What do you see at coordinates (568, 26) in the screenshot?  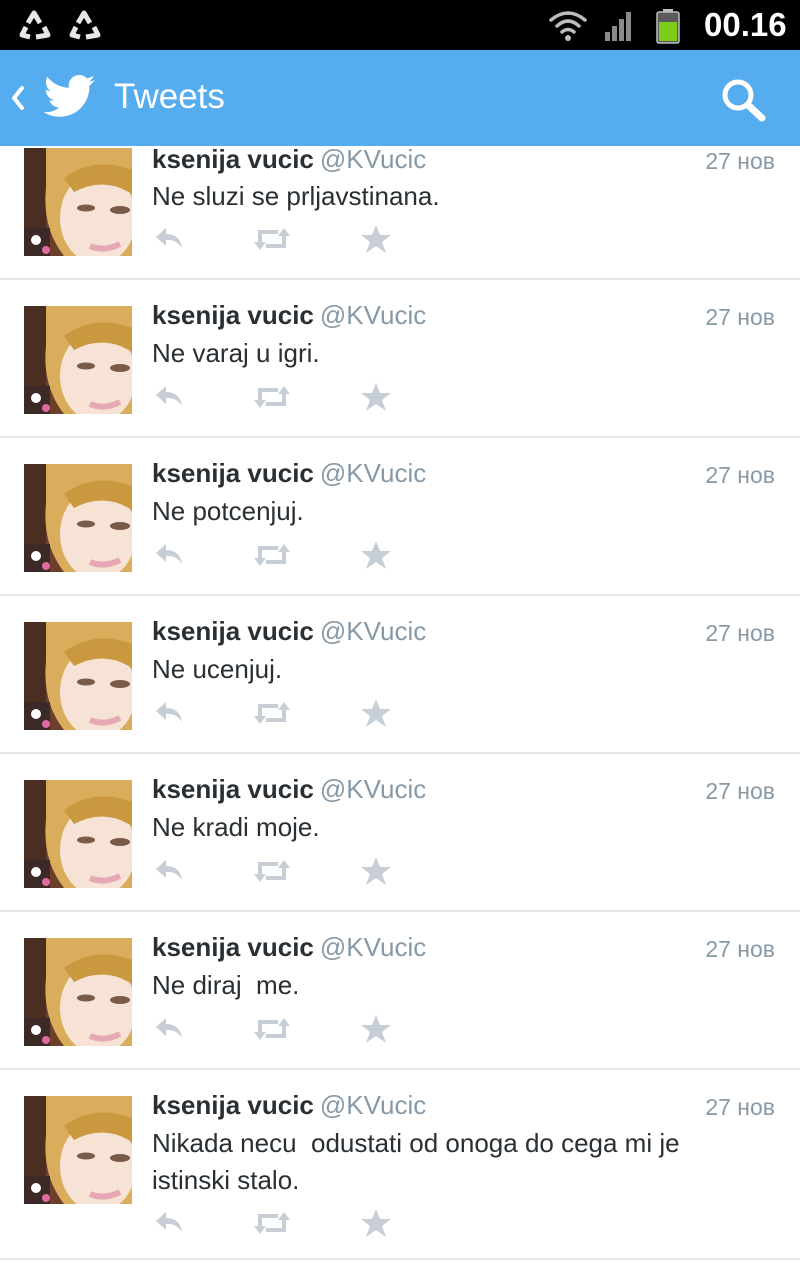 I see `wifi-icon` at bounding box center [568, 26].